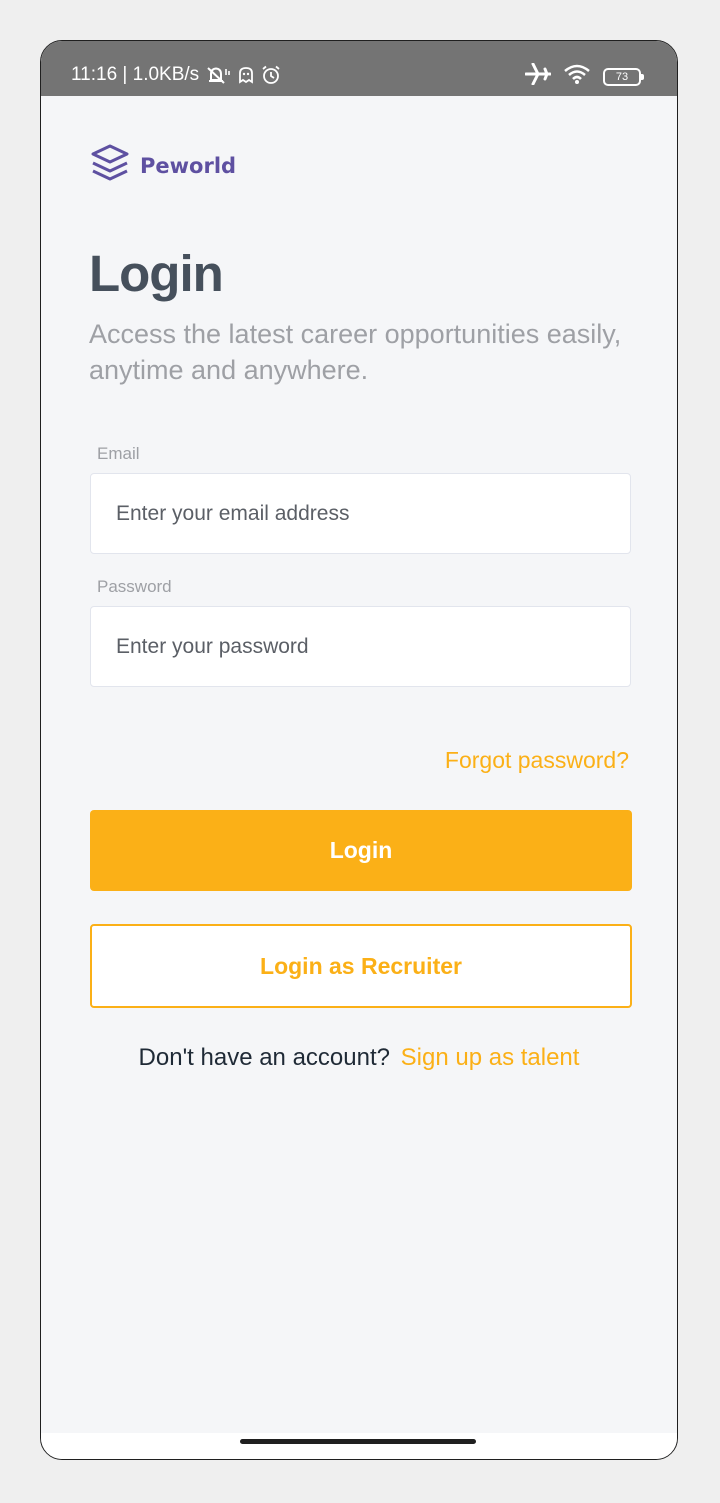  I want to click on login-as-recruiter-button: Login as Recruiter, so click(361, 966).